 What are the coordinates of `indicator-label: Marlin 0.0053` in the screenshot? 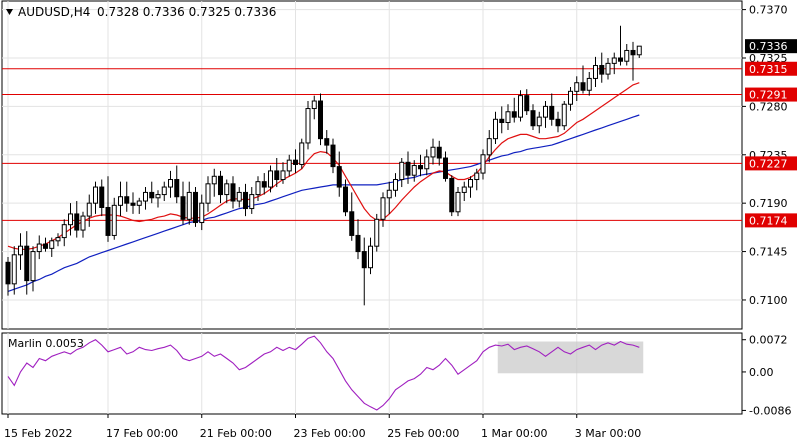 It's located at (46, 343).